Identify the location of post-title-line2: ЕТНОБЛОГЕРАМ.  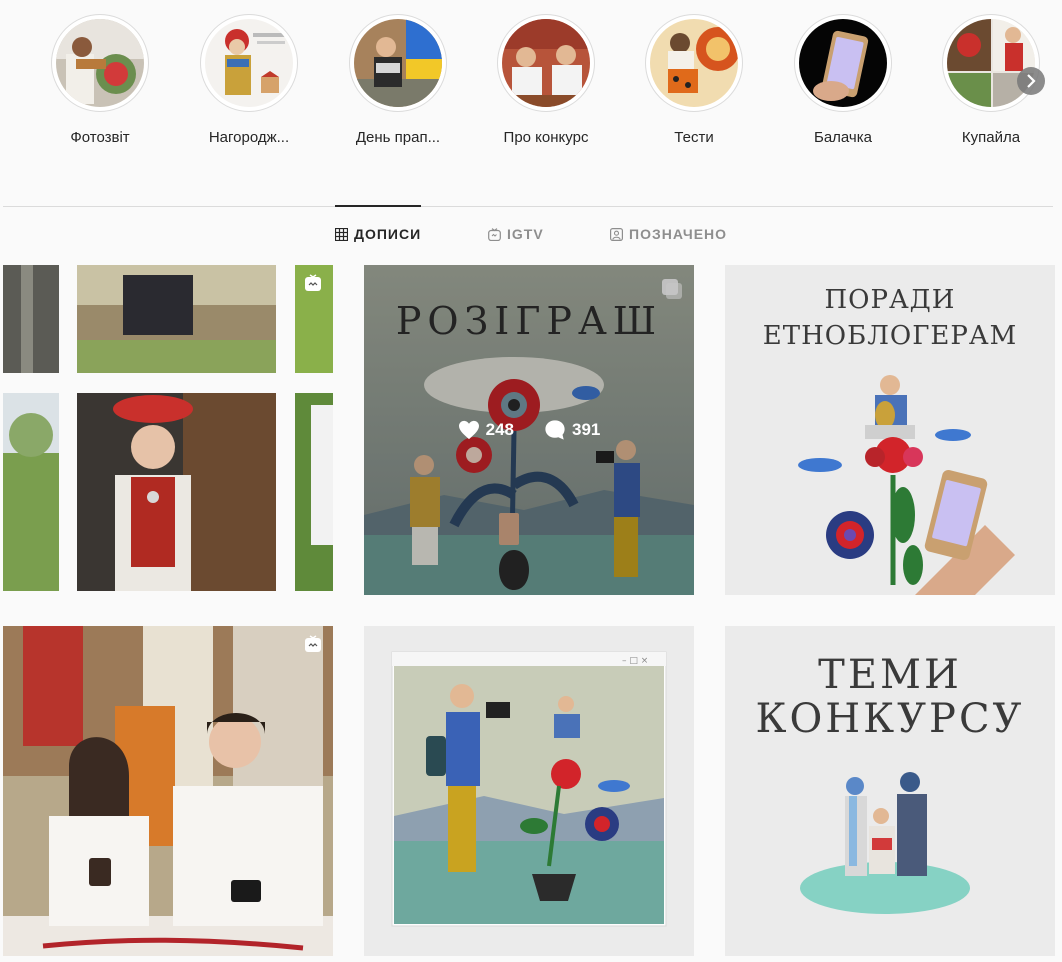
(890, 336).